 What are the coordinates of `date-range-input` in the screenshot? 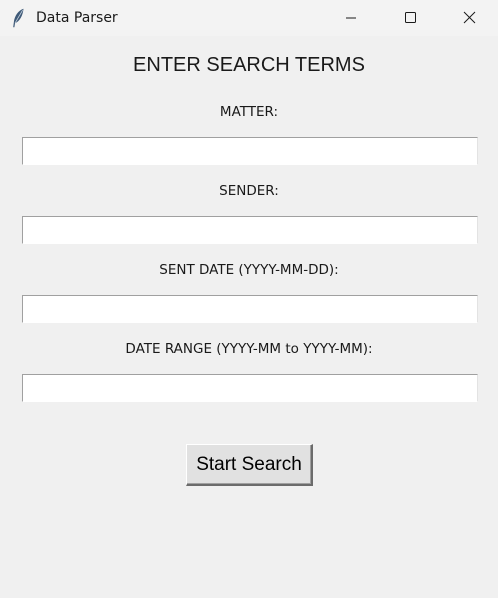 It's located at (250, 388).